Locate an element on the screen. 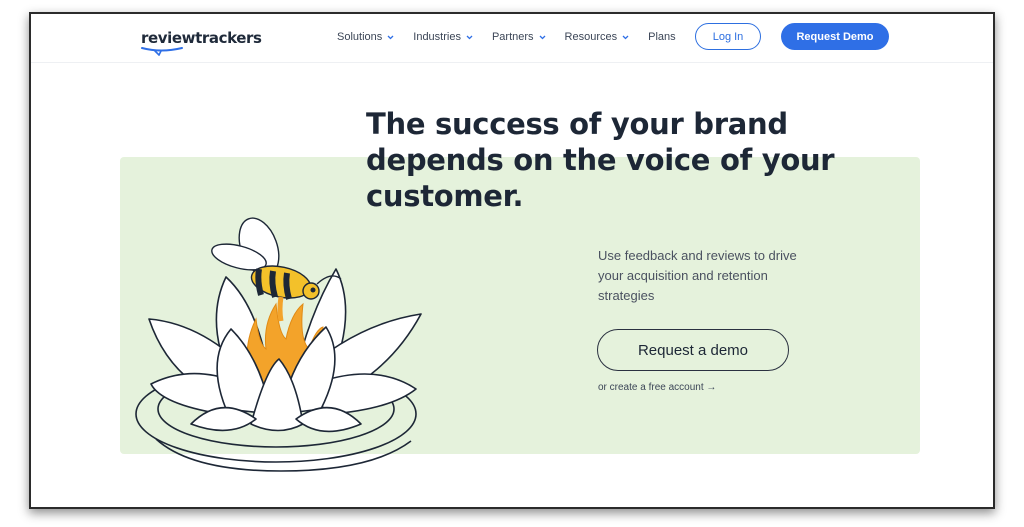 The image size is (1024, 527). login-button: Log In is located at coordinates (728, 36).